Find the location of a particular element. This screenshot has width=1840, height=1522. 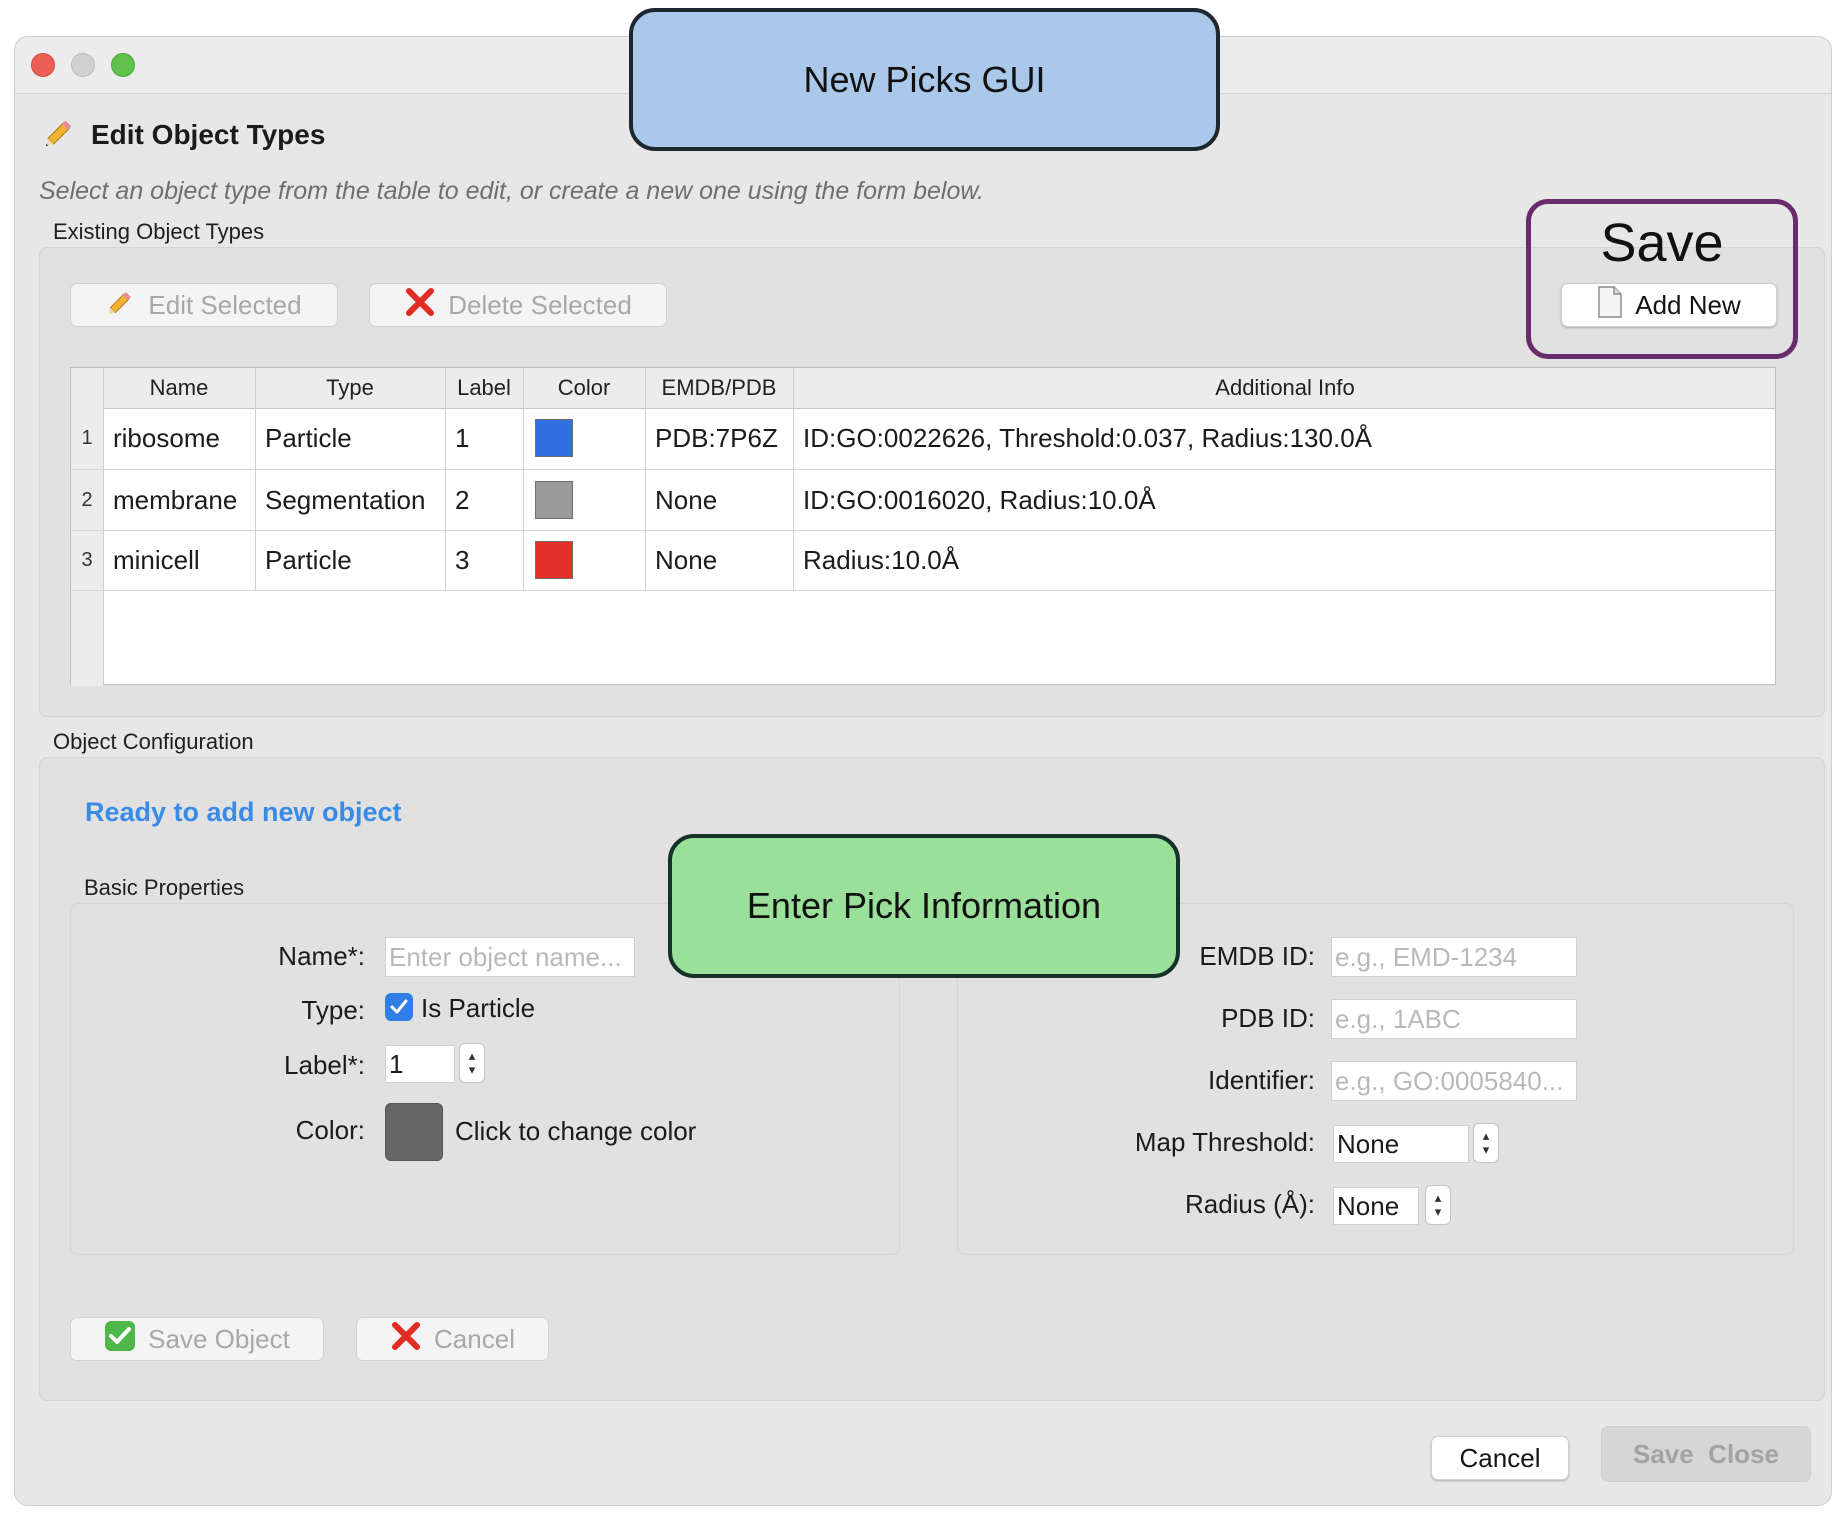

edit-selected-button: Edit Selected is located at coordinates (204, 305).